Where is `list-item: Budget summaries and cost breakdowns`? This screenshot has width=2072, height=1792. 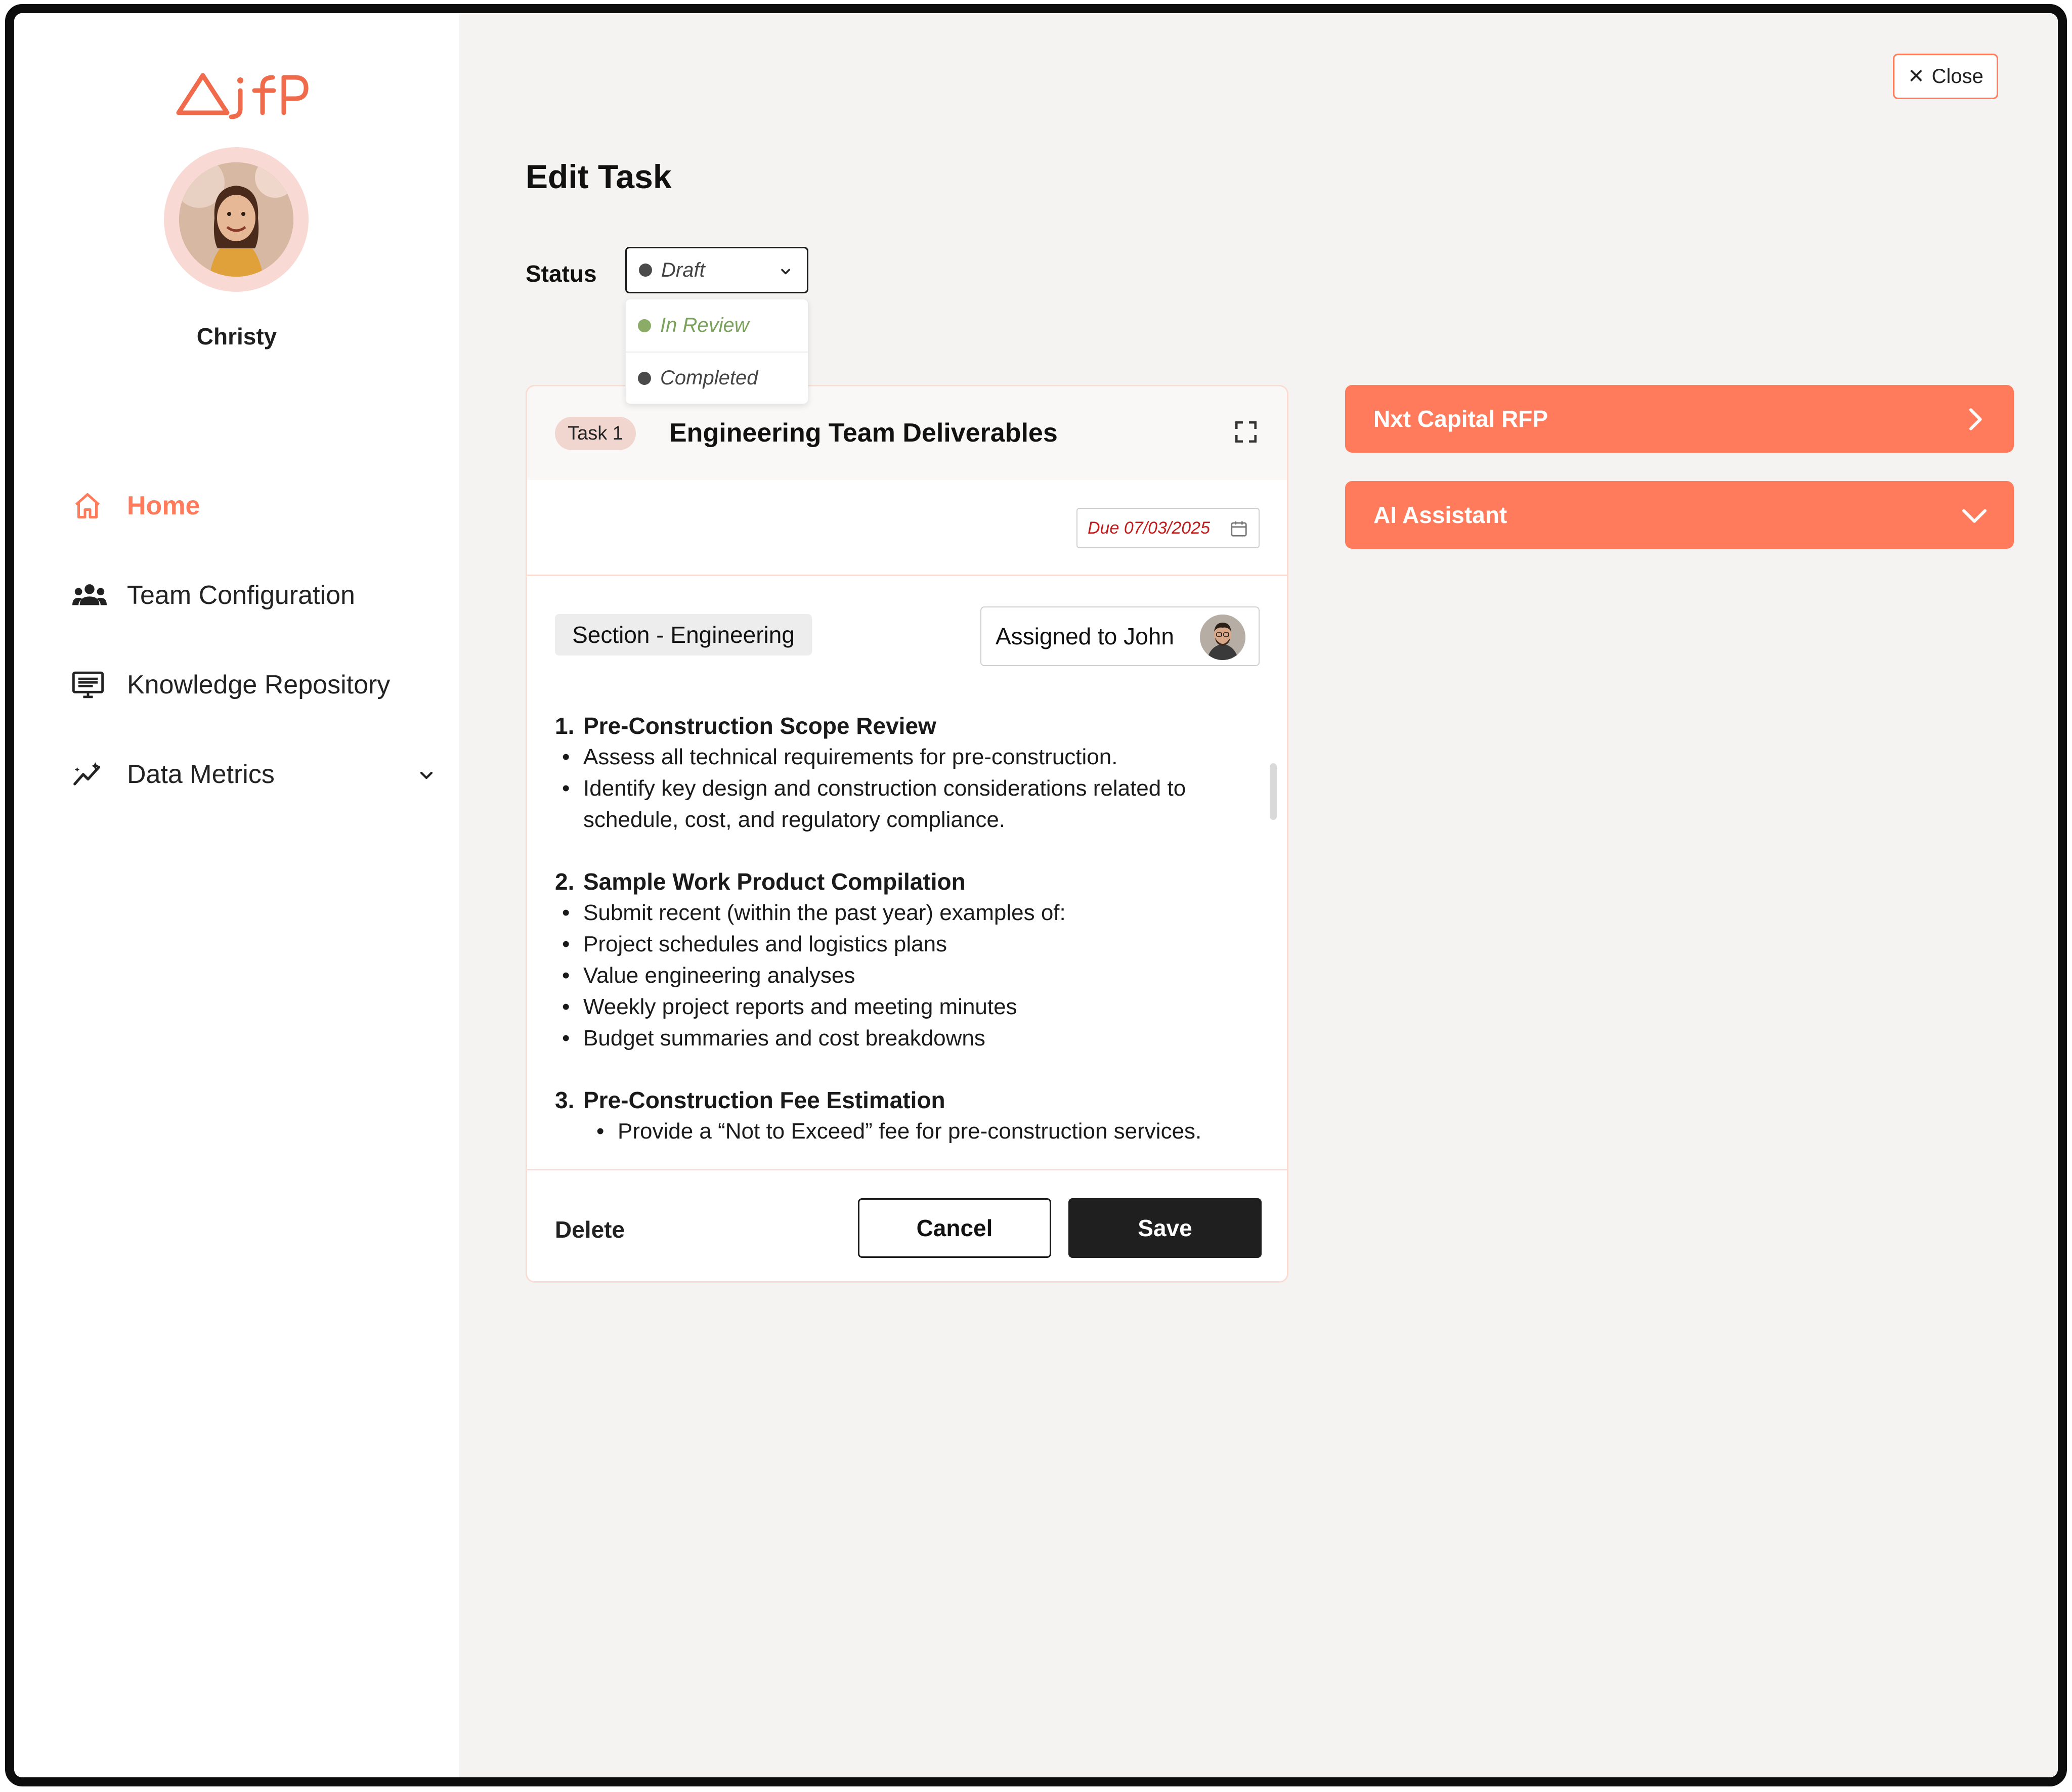
list-item: Budget summaries and cost breakdowns is located at coordinates (904, 1038).